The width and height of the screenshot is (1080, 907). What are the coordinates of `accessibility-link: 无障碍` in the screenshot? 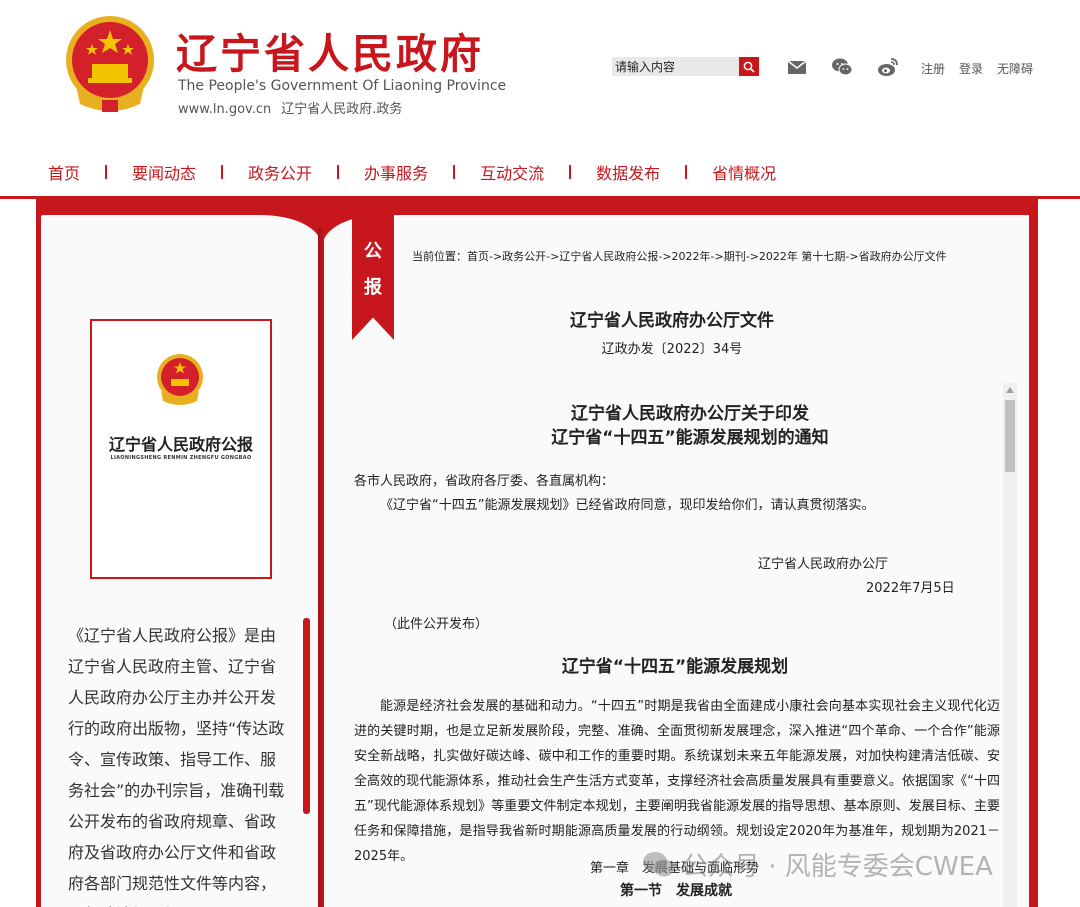 It's located at (1015, 68).